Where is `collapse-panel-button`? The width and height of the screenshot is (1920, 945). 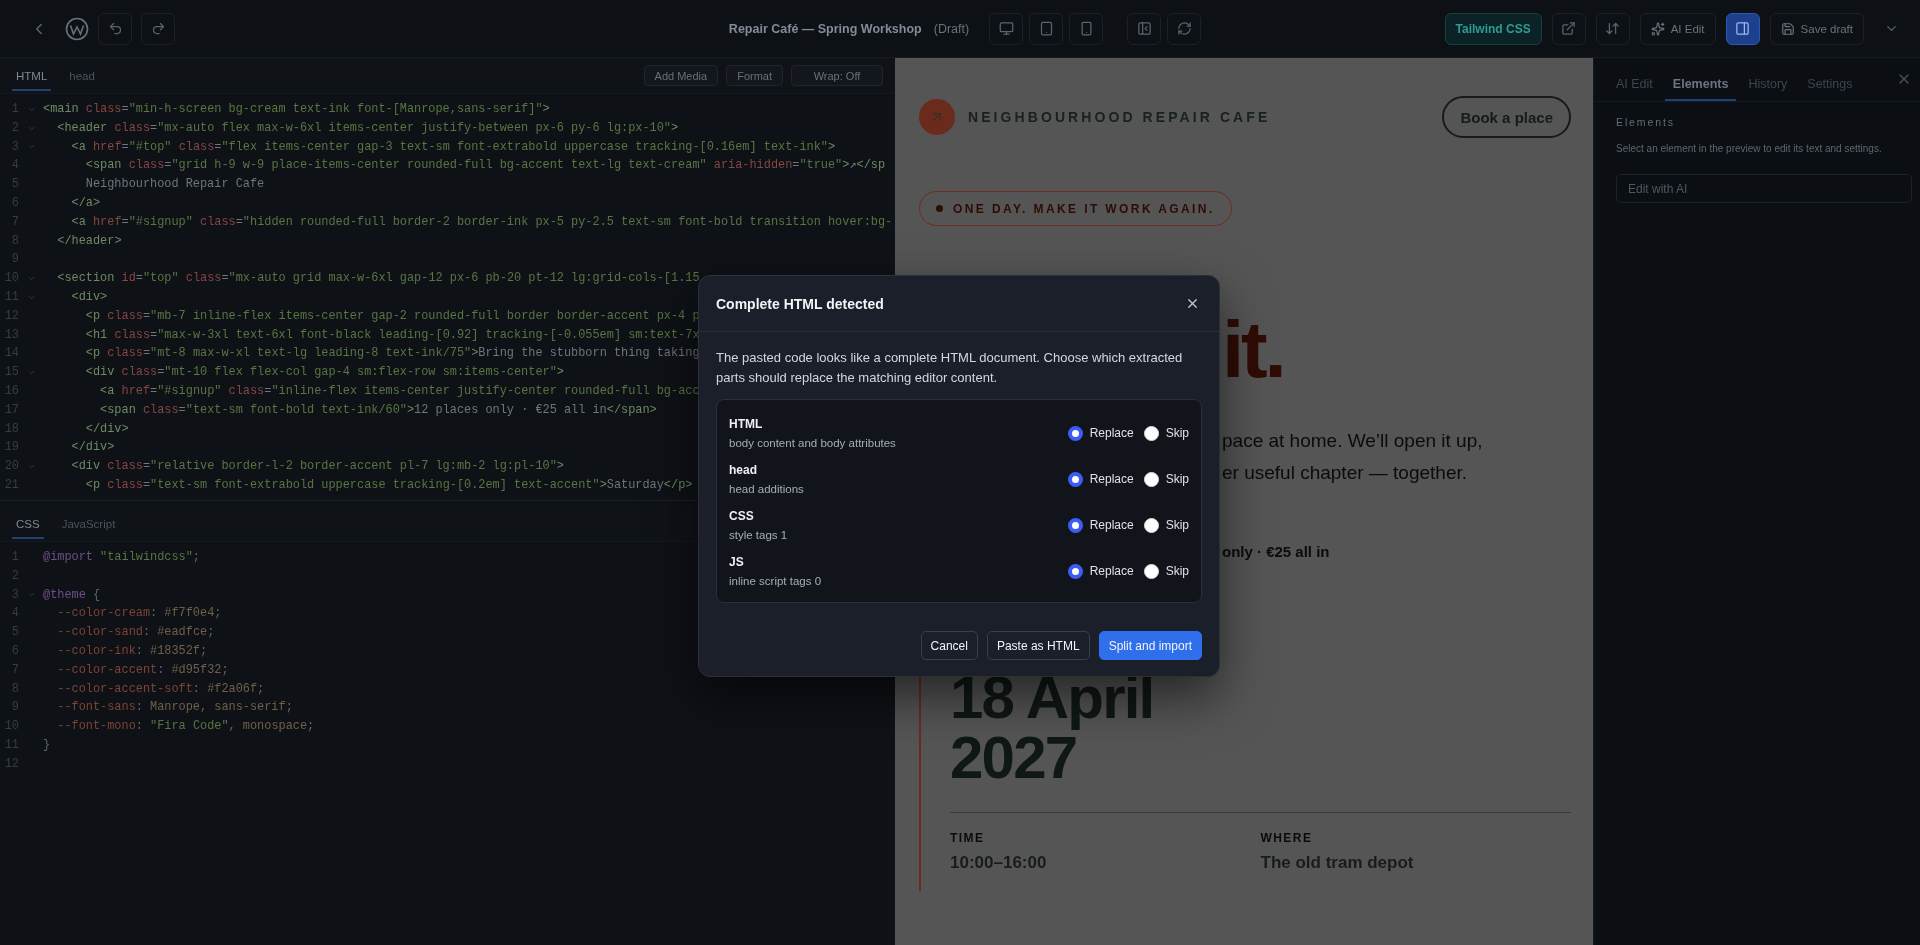 collapse-panel-button is located at coordinates (1144, 28).